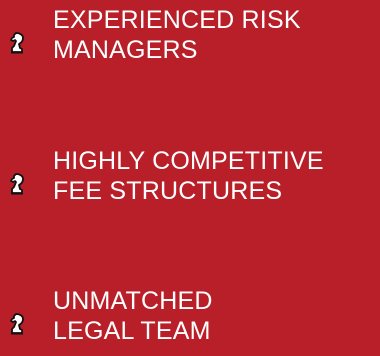  Describe the element at coordinates (215, 316) in the screenshot. I see `feature-text: UNMATCHED LEGAL TEAM` at that location.